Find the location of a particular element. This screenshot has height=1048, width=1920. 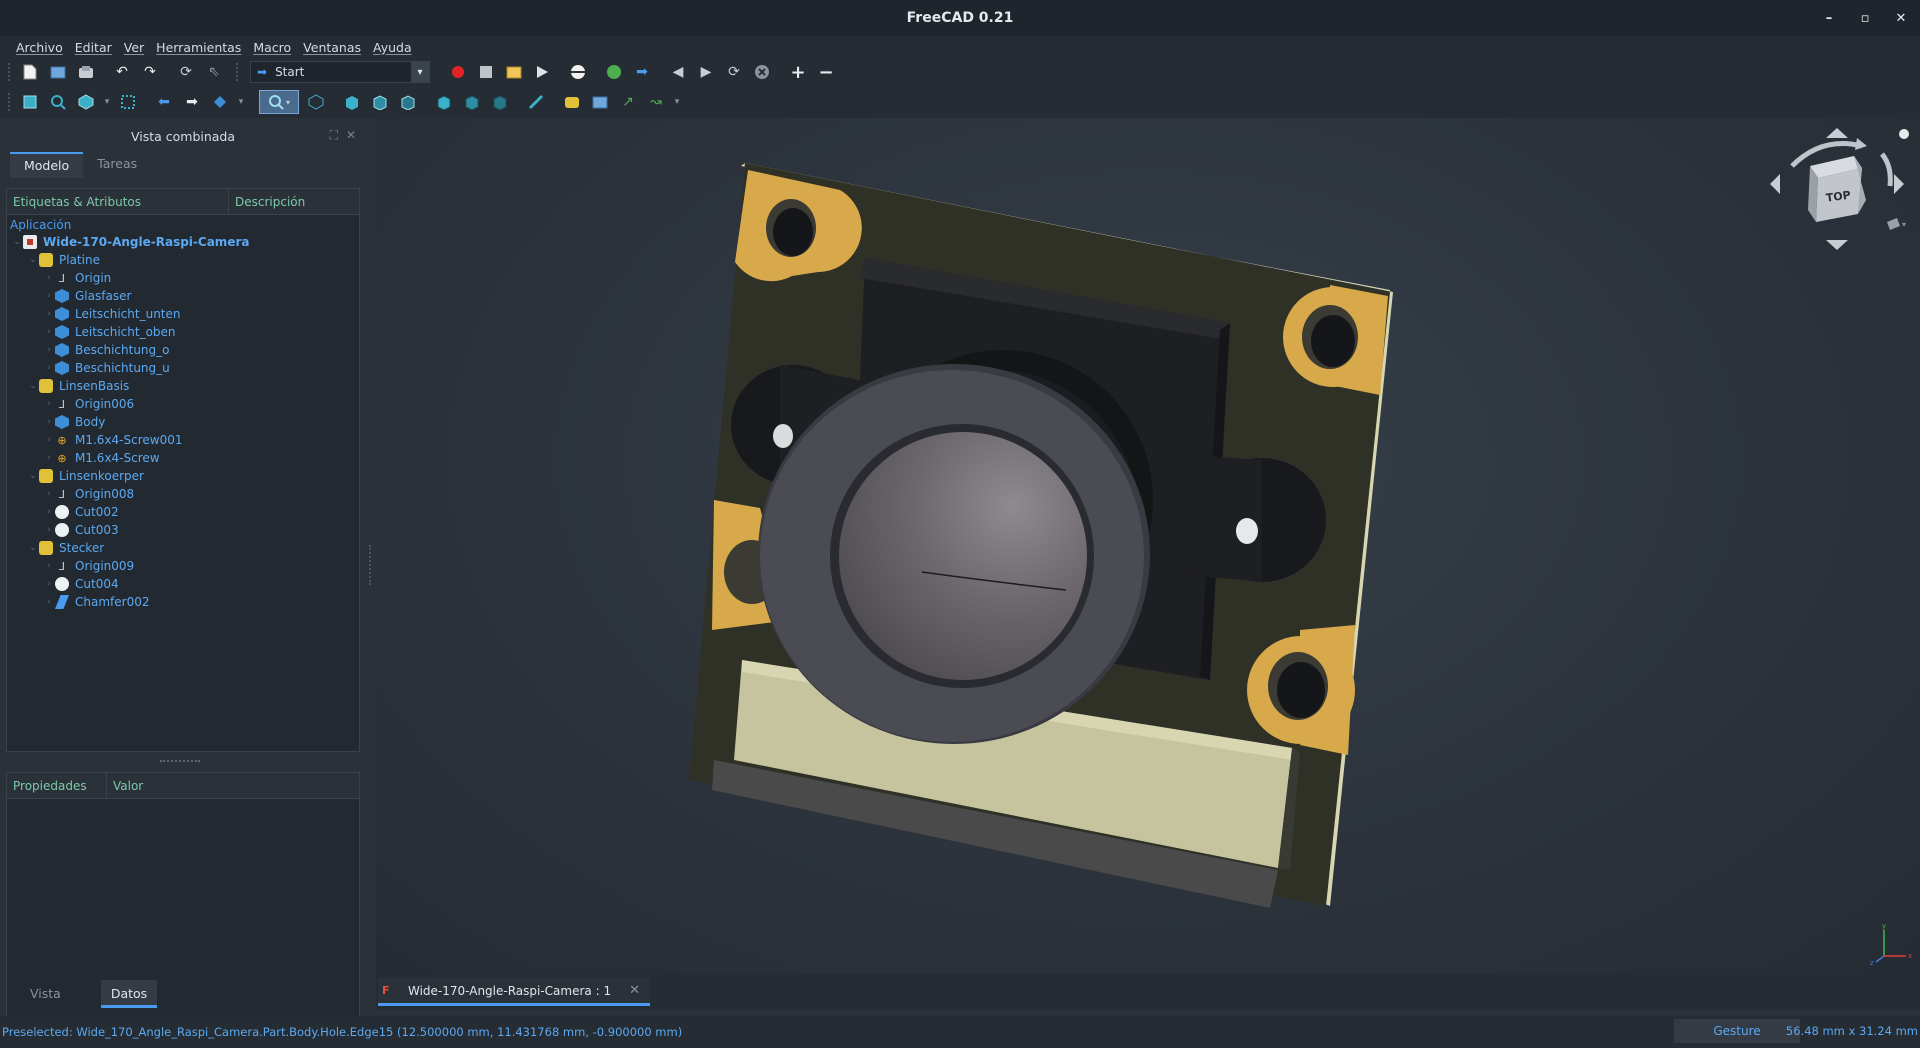

menu-ayuda: Ayuda is located at coordinates (392, 47).